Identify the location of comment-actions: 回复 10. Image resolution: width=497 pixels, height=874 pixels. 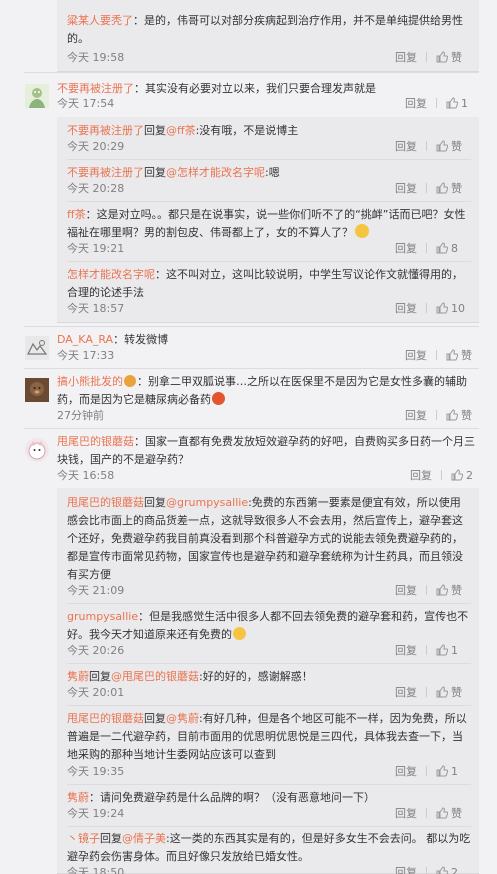
(430, 310).